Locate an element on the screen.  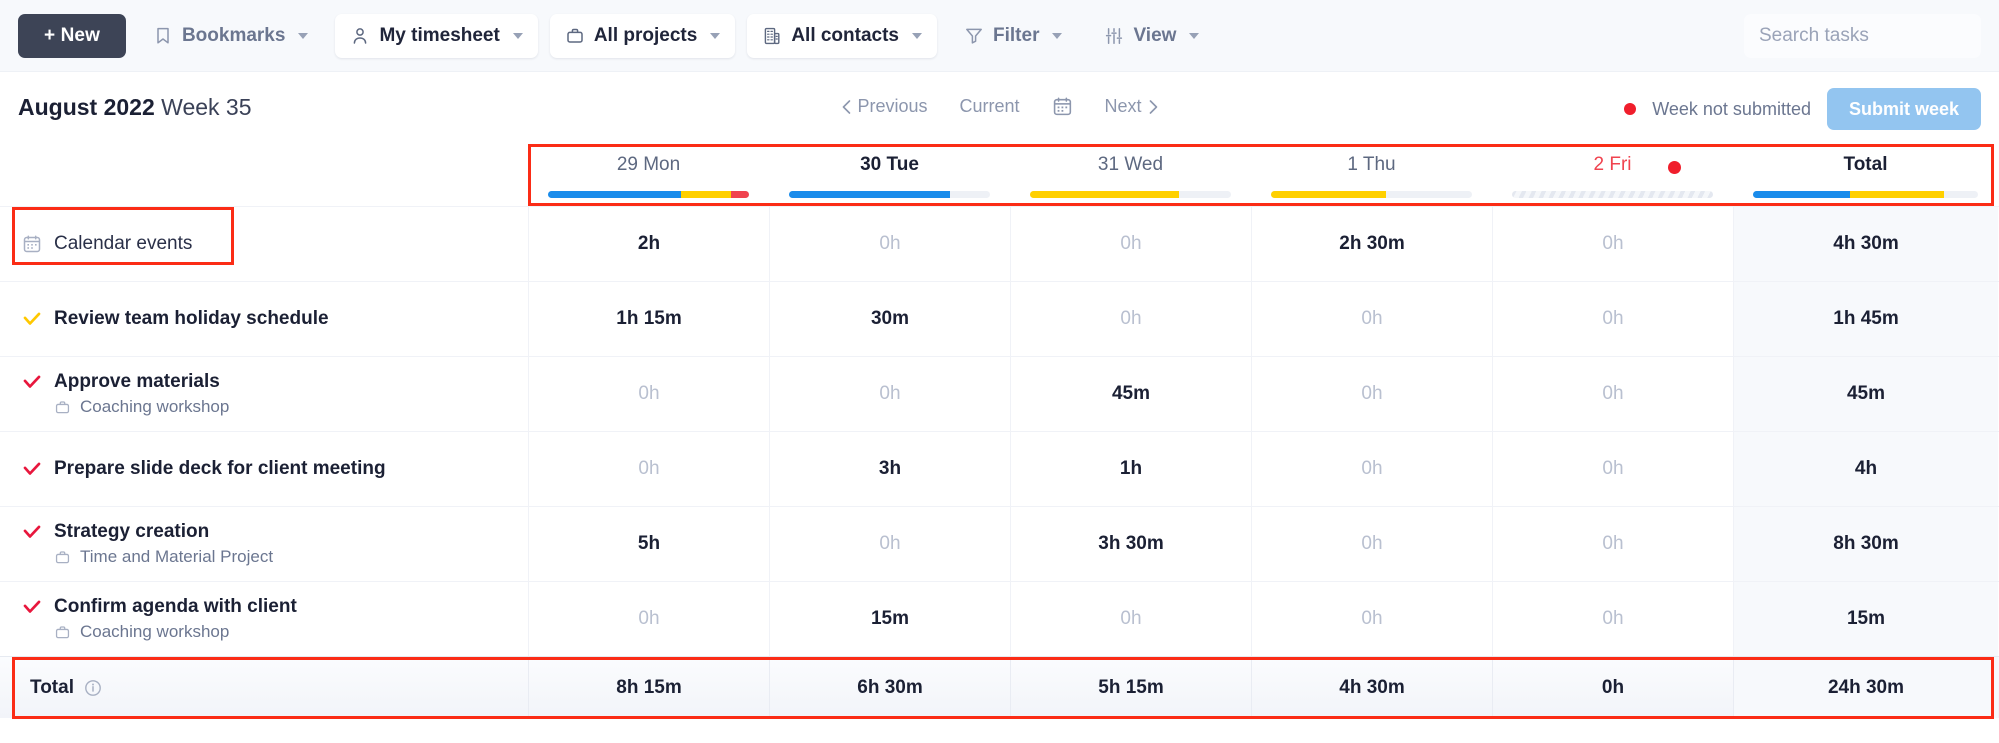
time-cell: 3h is located at coordinates (889, 469).